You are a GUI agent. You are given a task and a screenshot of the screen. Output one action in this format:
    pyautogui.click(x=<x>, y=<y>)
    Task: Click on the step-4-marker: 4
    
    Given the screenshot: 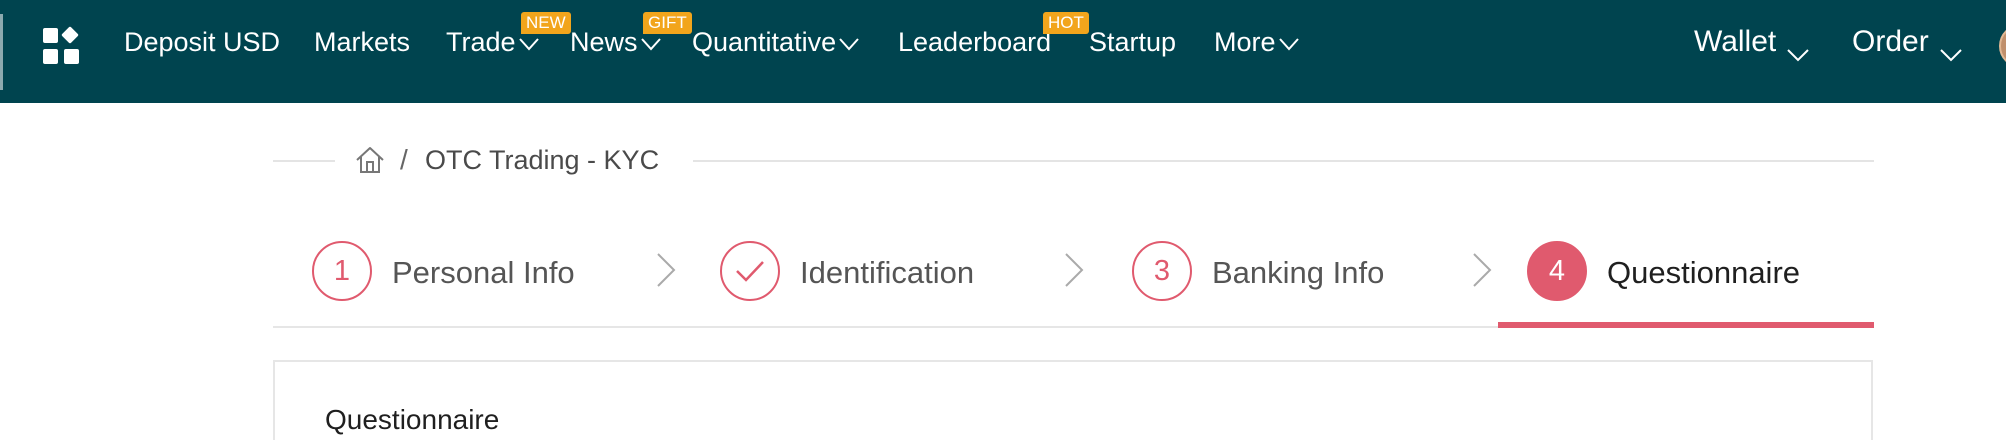 What is the action you would take?
    pyautogui.click(x=1557, y=271)
    